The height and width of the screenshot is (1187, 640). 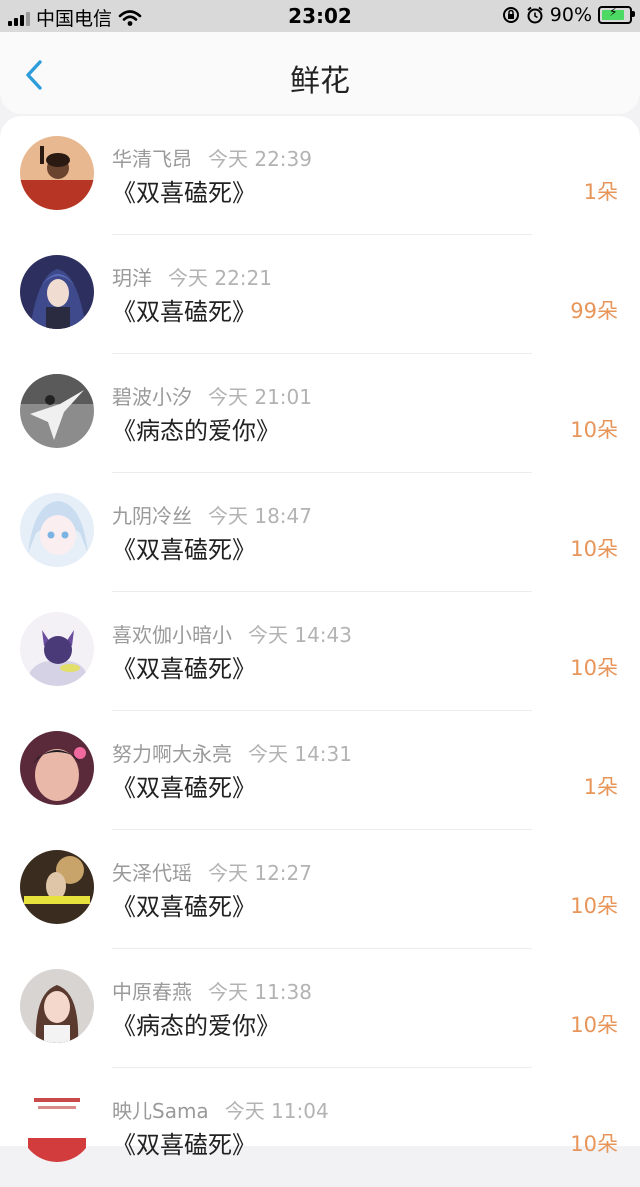 What do you see at coordinates (152, 159) in the screenshot?
I see `sender-name: 华清飞昂` at bounding box center [152, 159].